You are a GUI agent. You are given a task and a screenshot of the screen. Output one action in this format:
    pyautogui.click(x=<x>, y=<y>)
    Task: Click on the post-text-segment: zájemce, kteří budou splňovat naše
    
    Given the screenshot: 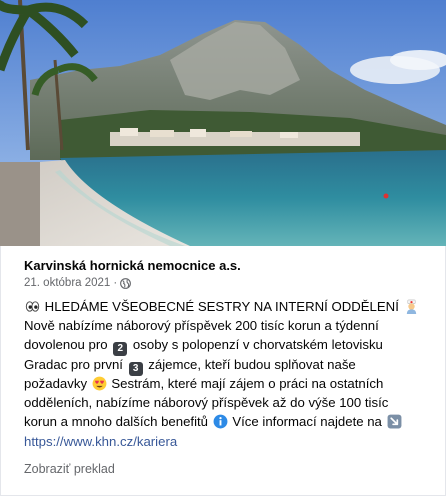 What is the action you would take?
    pyautogui.click(x=250, y=364)
    